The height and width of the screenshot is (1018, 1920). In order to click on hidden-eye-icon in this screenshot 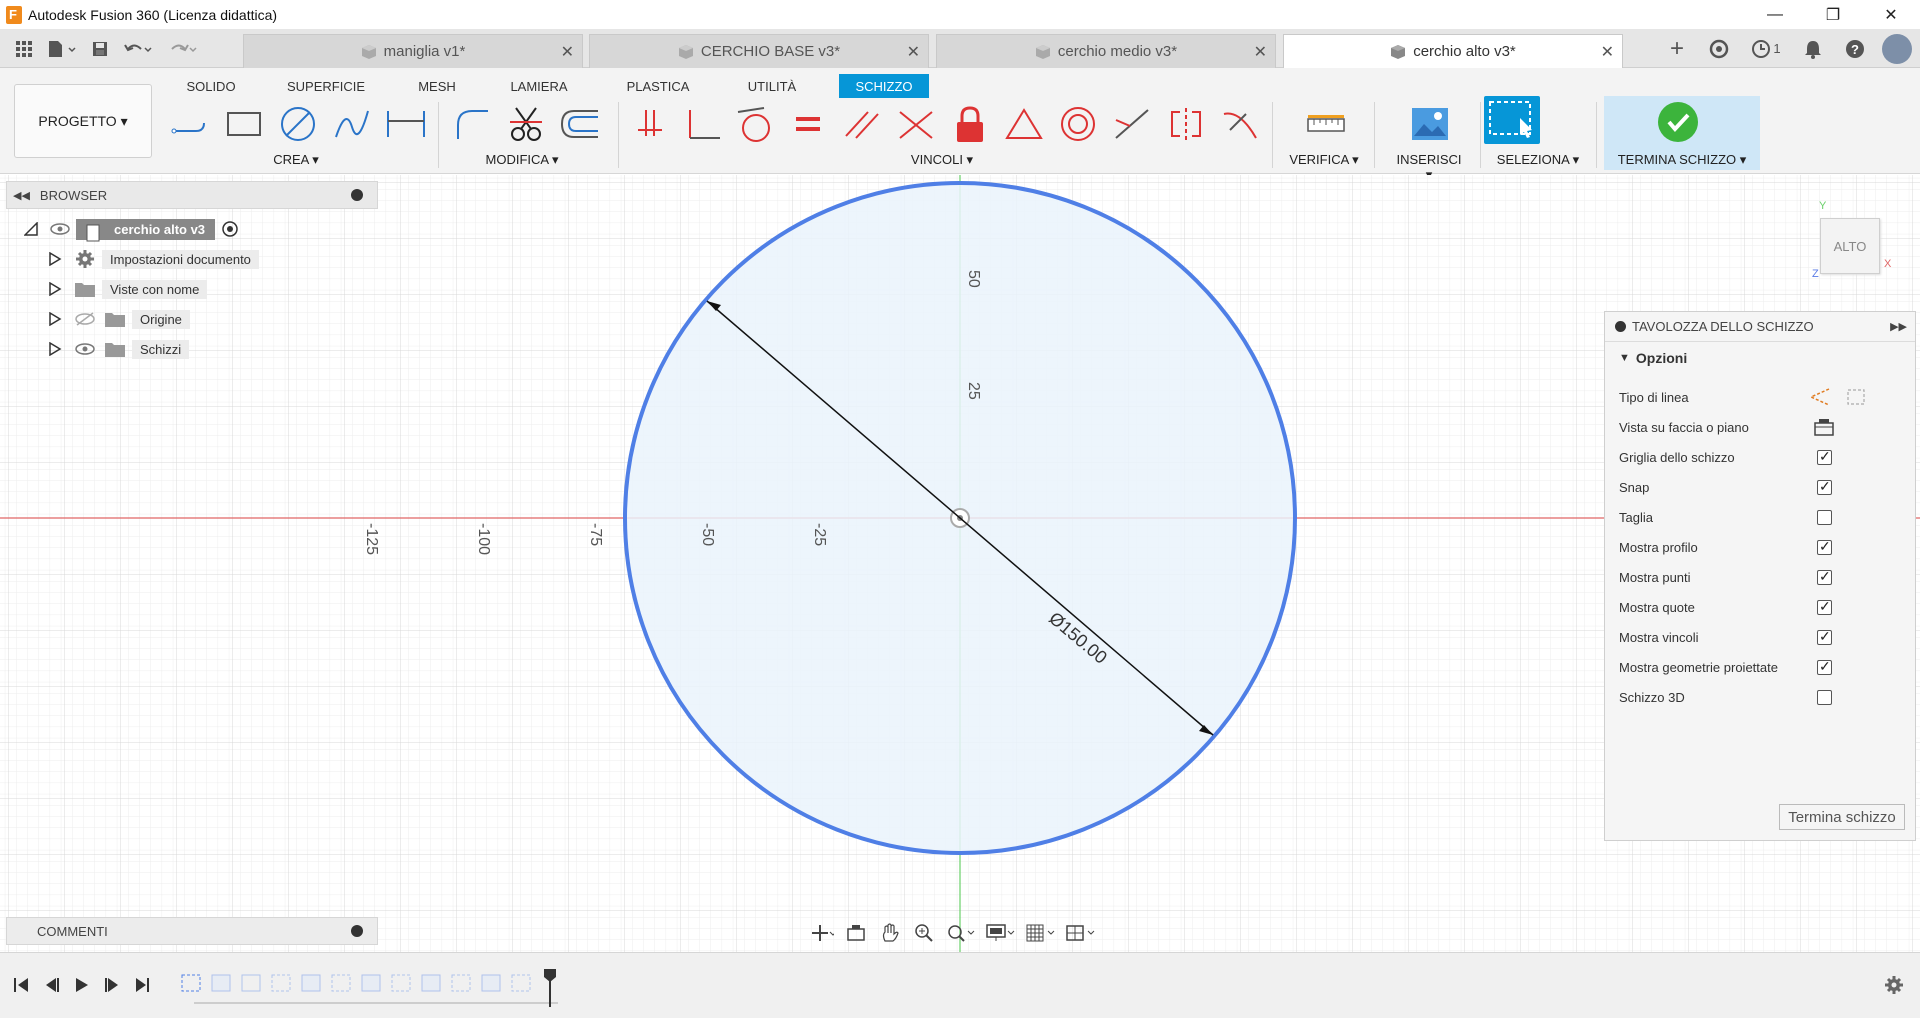, I will do `click(85, 319)`.